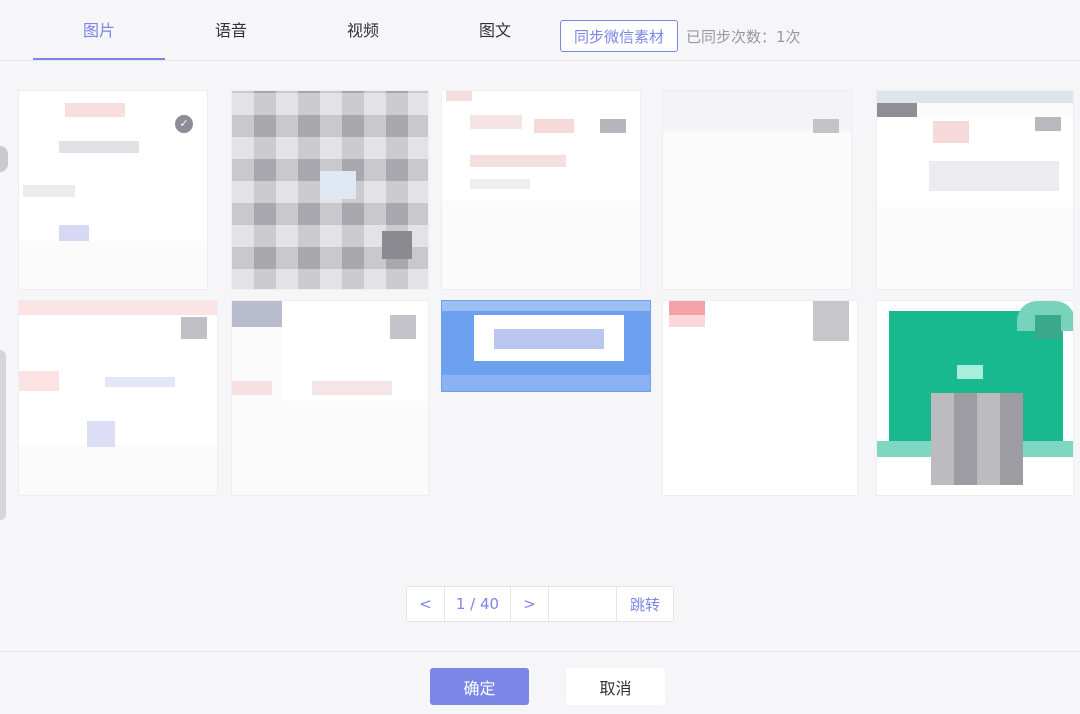  What do you see at coordinates (478, 604) in the screenshot?
I see `page-indicator: 1 / 40` at bounding box center [478, 604].